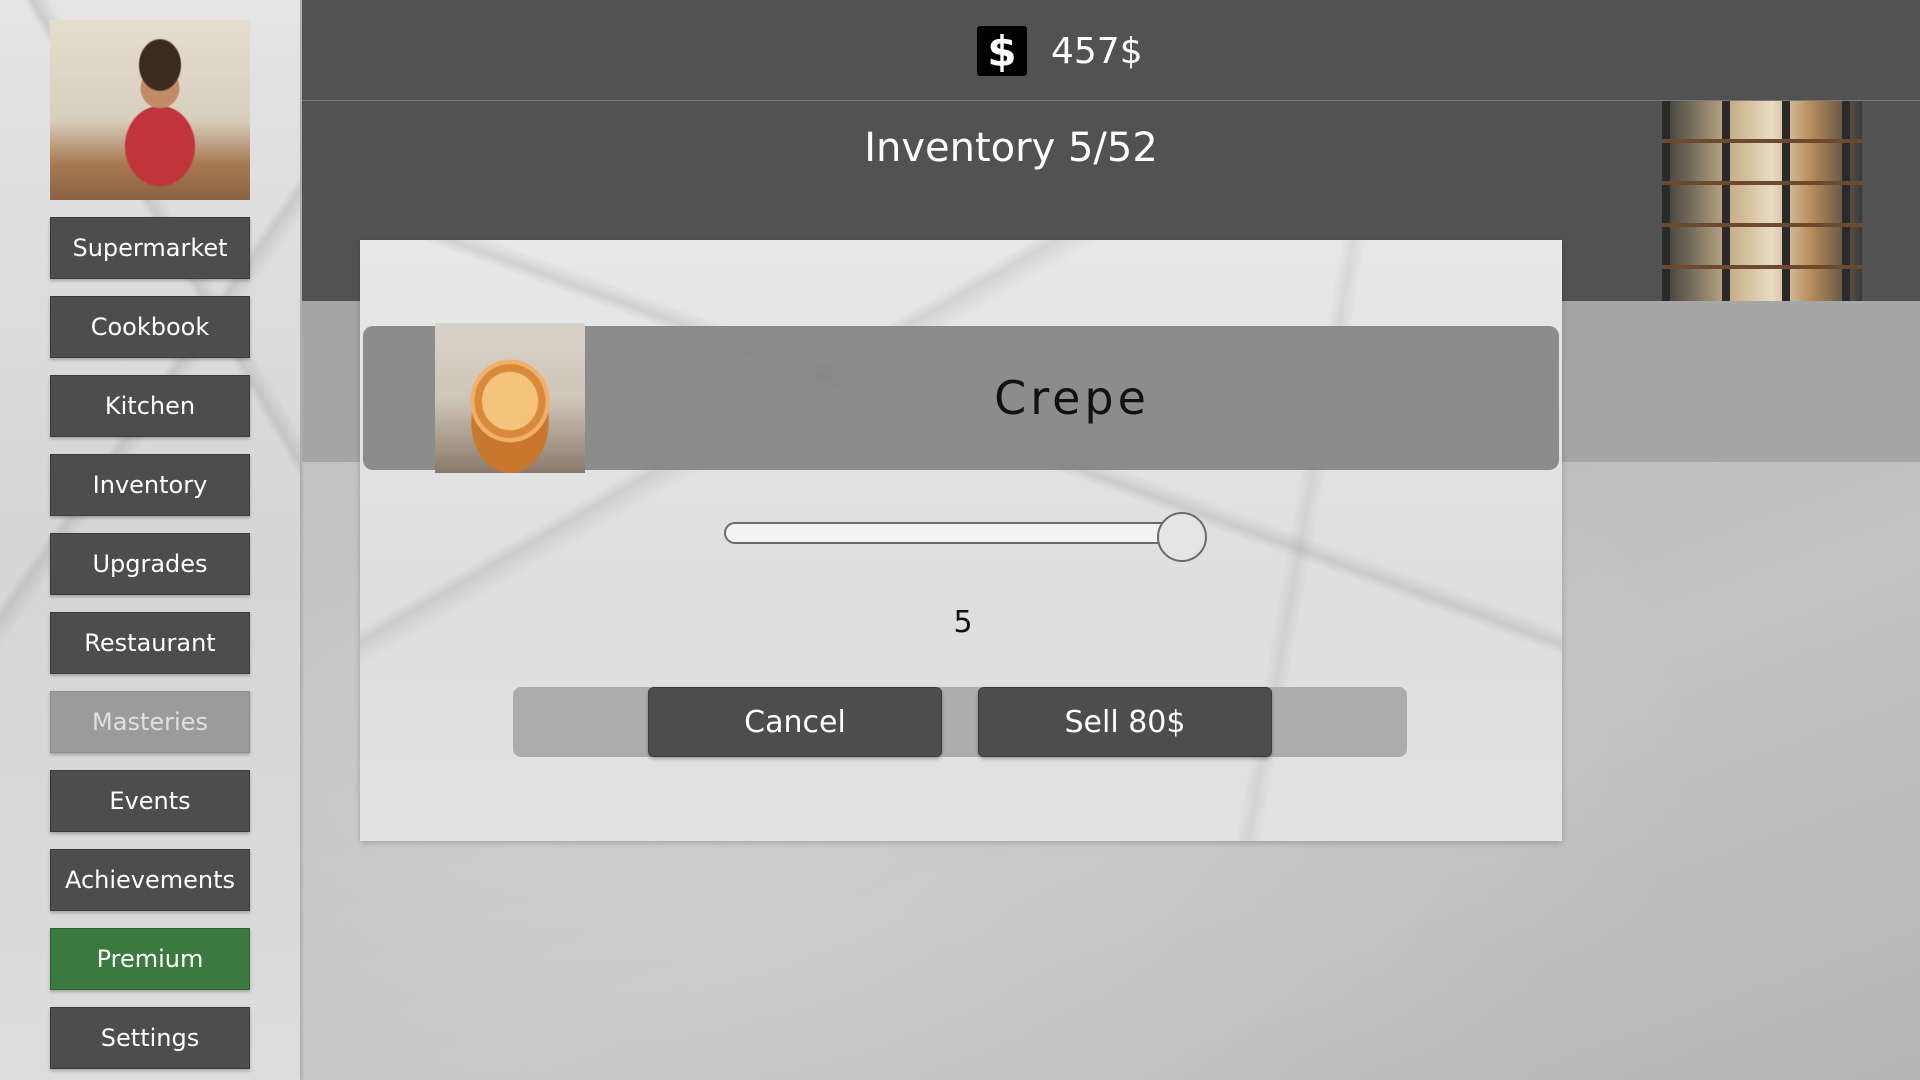  I want to click on sidebar-item-restaurant: Restaurant, so click(150, 643).